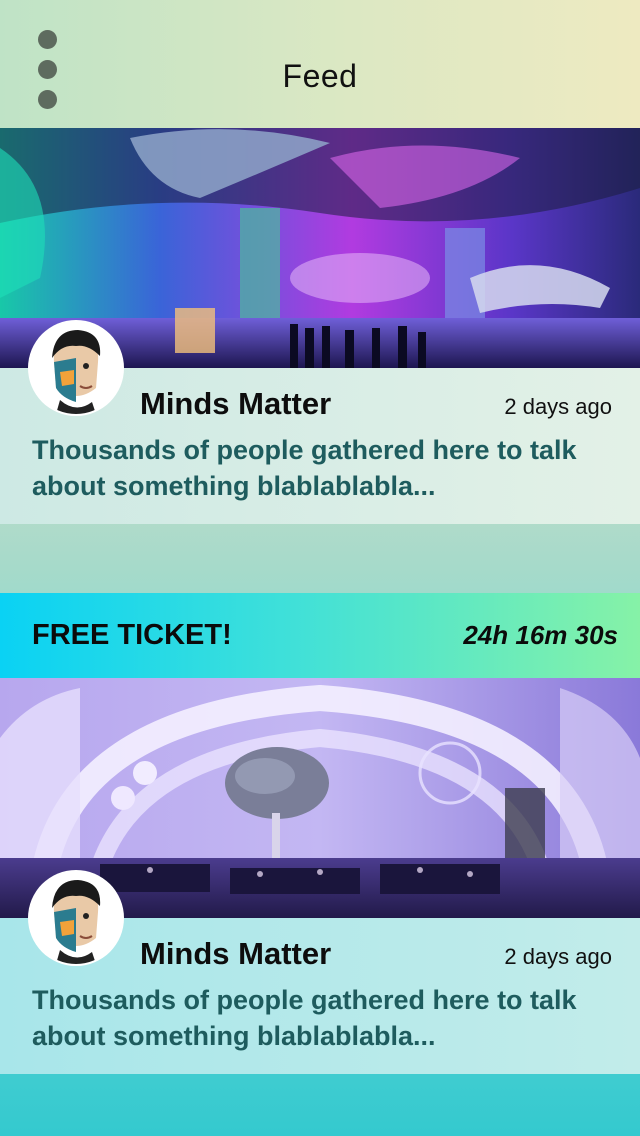 The width and height of the screenshot is (640, 1136). What do you see at coordinates (320, 636) in the screenshot?
I see `free-ticket-banner: FREE TICKET! 24h 16m 30s` at bounding box center [320, 636].